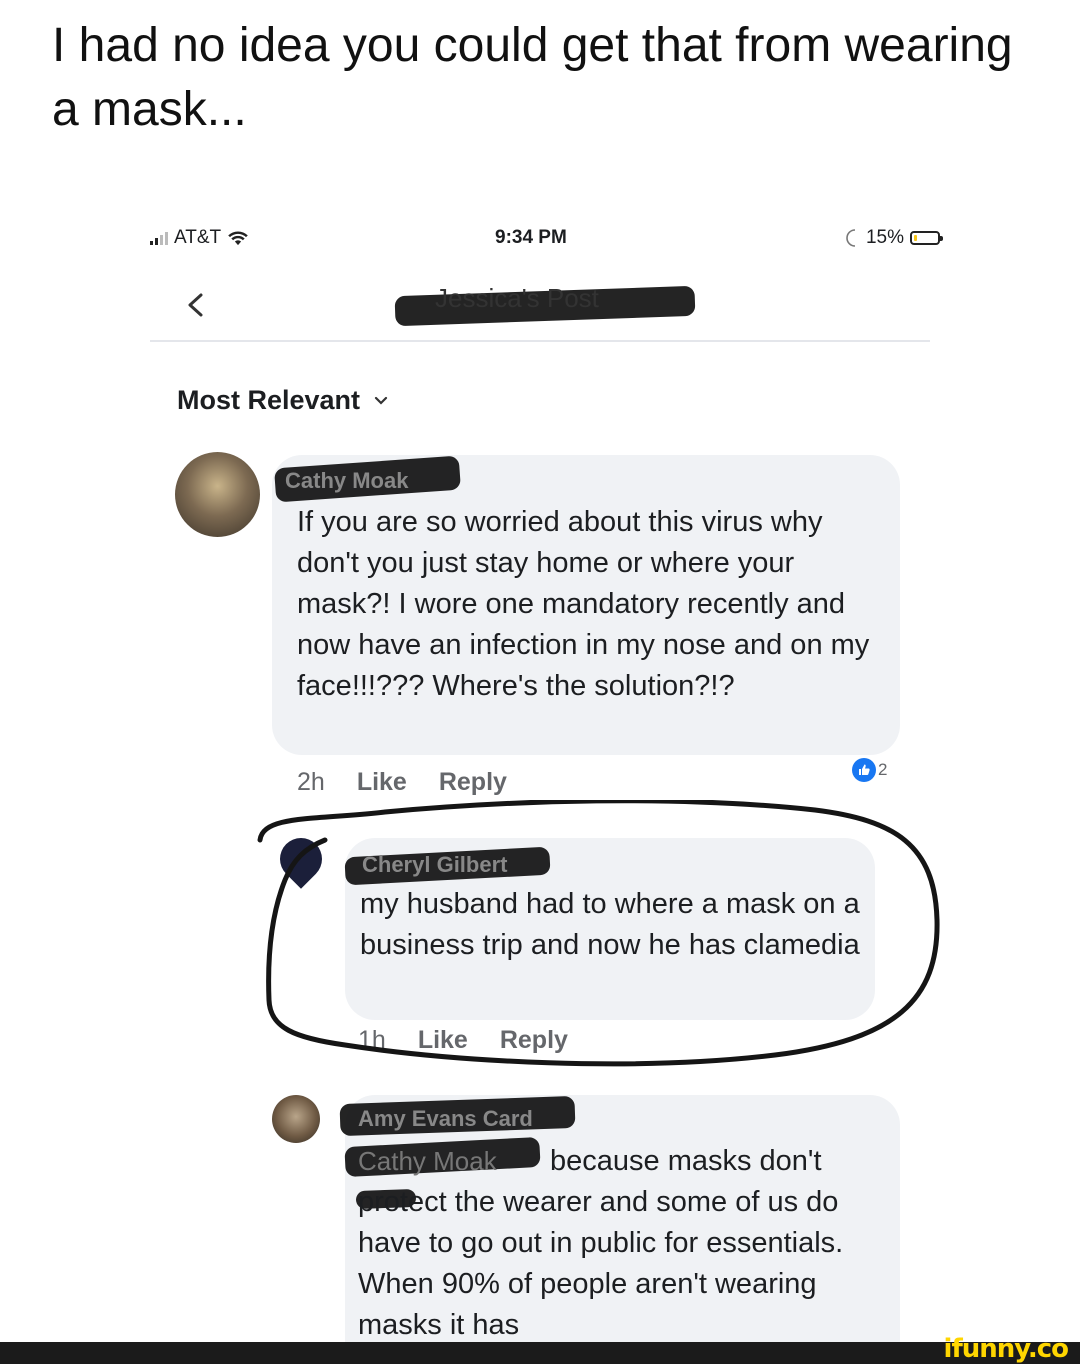 The width and height of the screenshot is (1080, 1364). I want to click on ifunny-watermark: ifunny.co, so click(1006, 1349).